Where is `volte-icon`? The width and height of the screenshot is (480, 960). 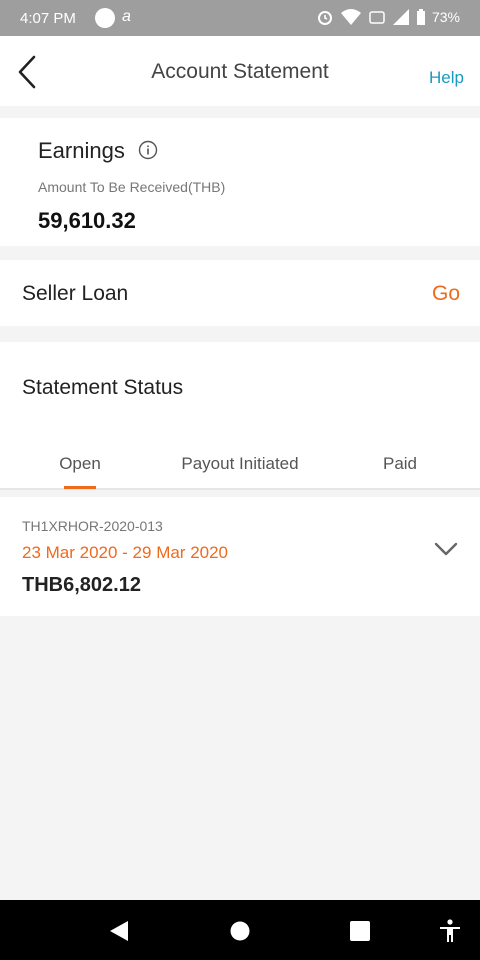 volte-icon is located at coordinates (377, 17).